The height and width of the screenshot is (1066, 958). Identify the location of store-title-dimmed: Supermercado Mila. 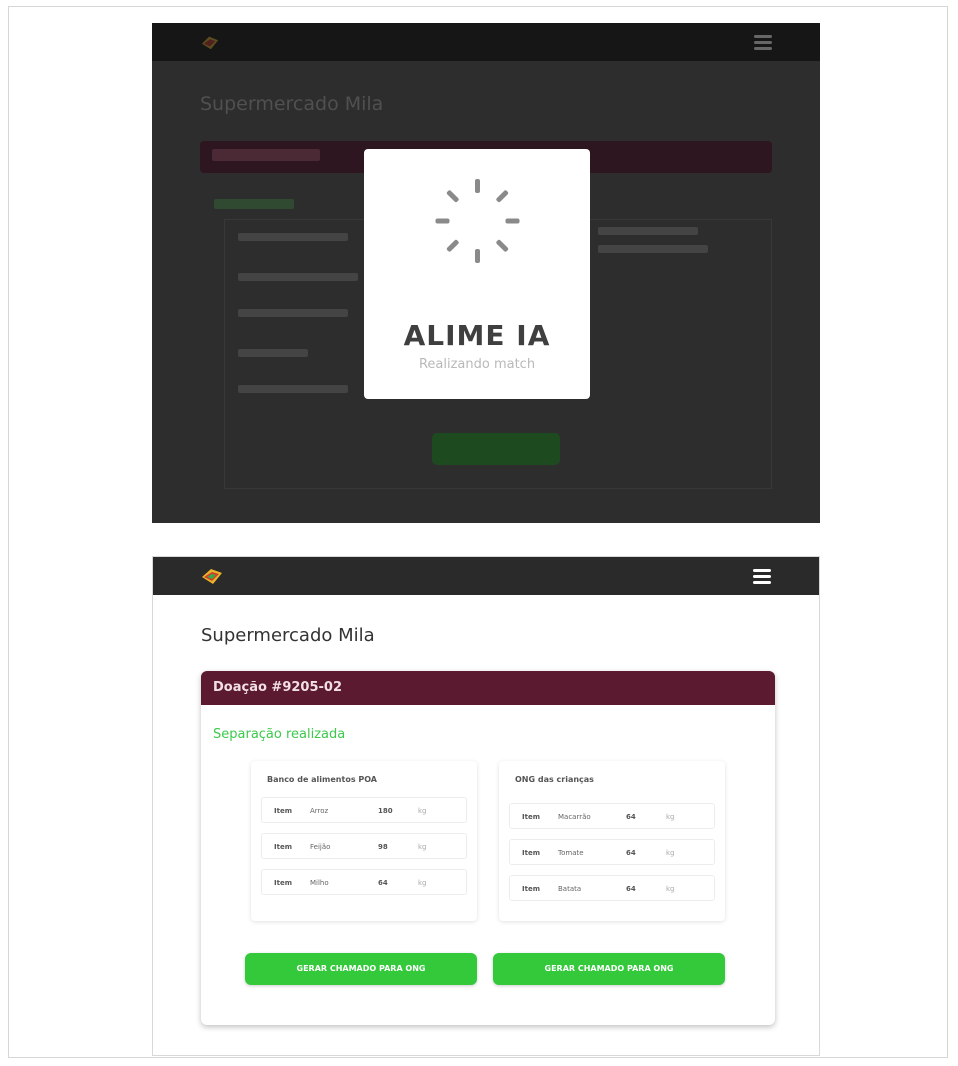
(292, 104).